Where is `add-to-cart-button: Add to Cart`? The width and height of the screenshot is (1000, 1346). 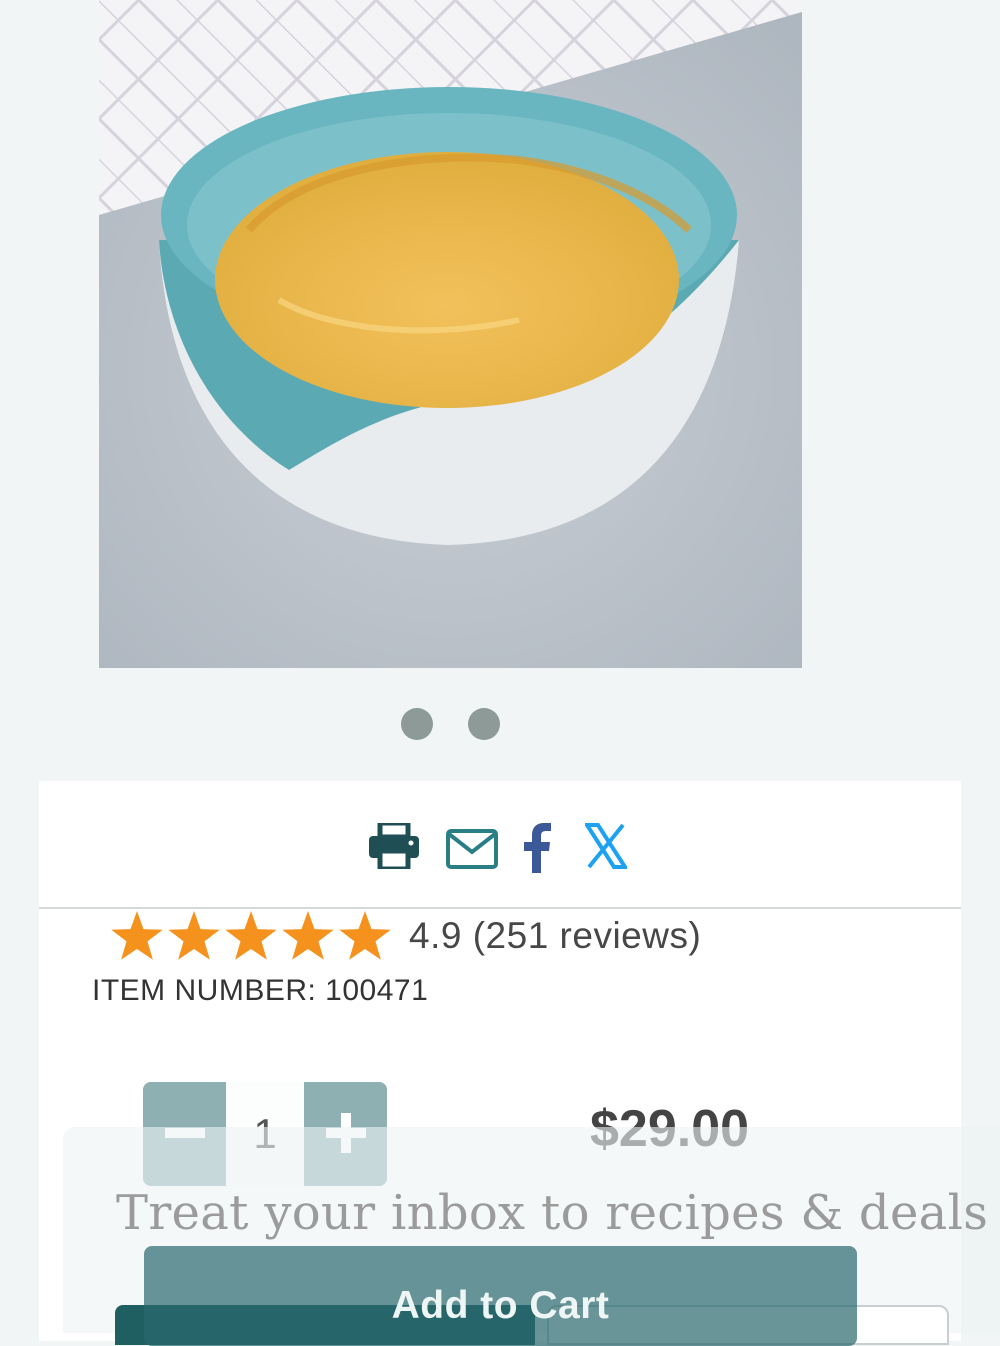
add-to-cart-button: Add to Cart is located at coordinates (500, 1296).